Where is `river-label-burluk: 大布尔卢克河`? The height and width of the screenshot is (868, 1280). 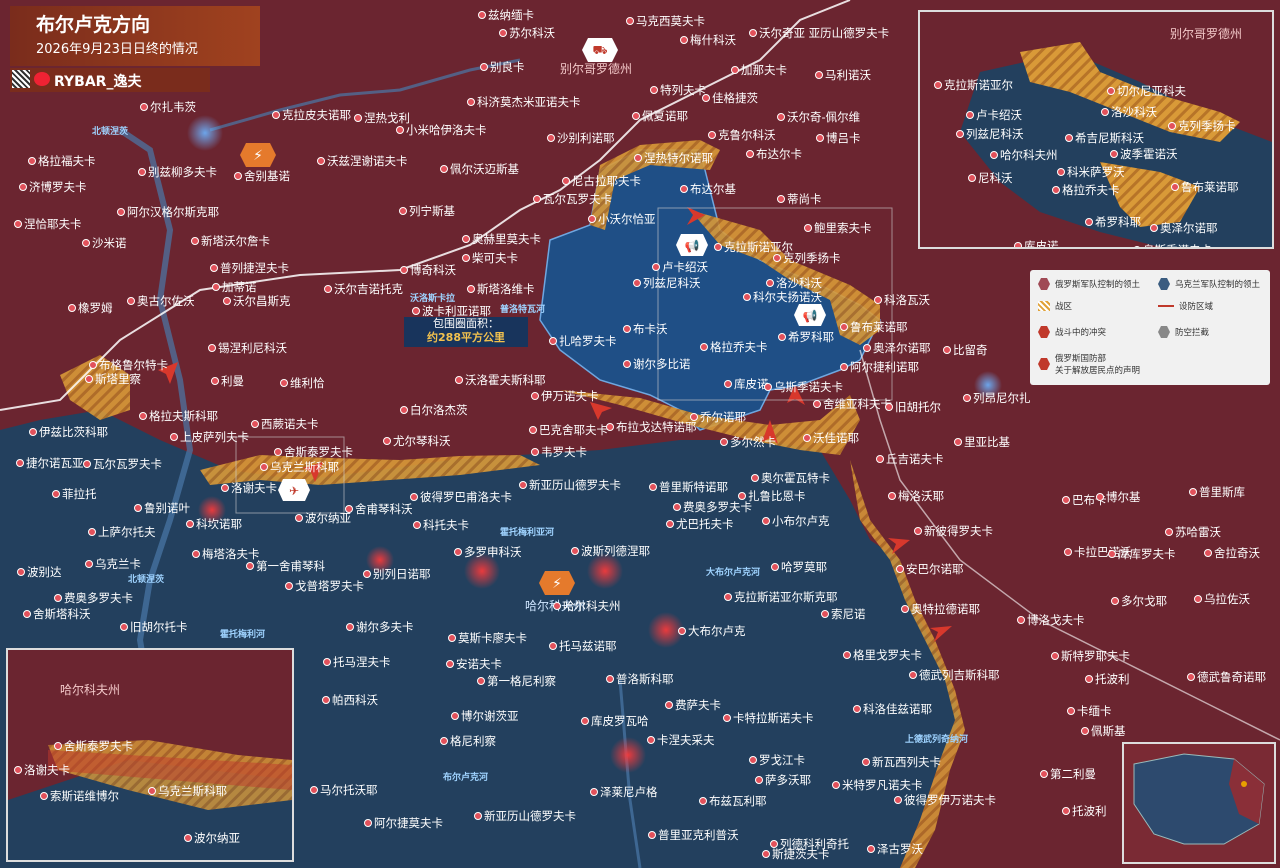 river-label-burluk: 大布尔卢克河 is located at coordinates (733, 572).